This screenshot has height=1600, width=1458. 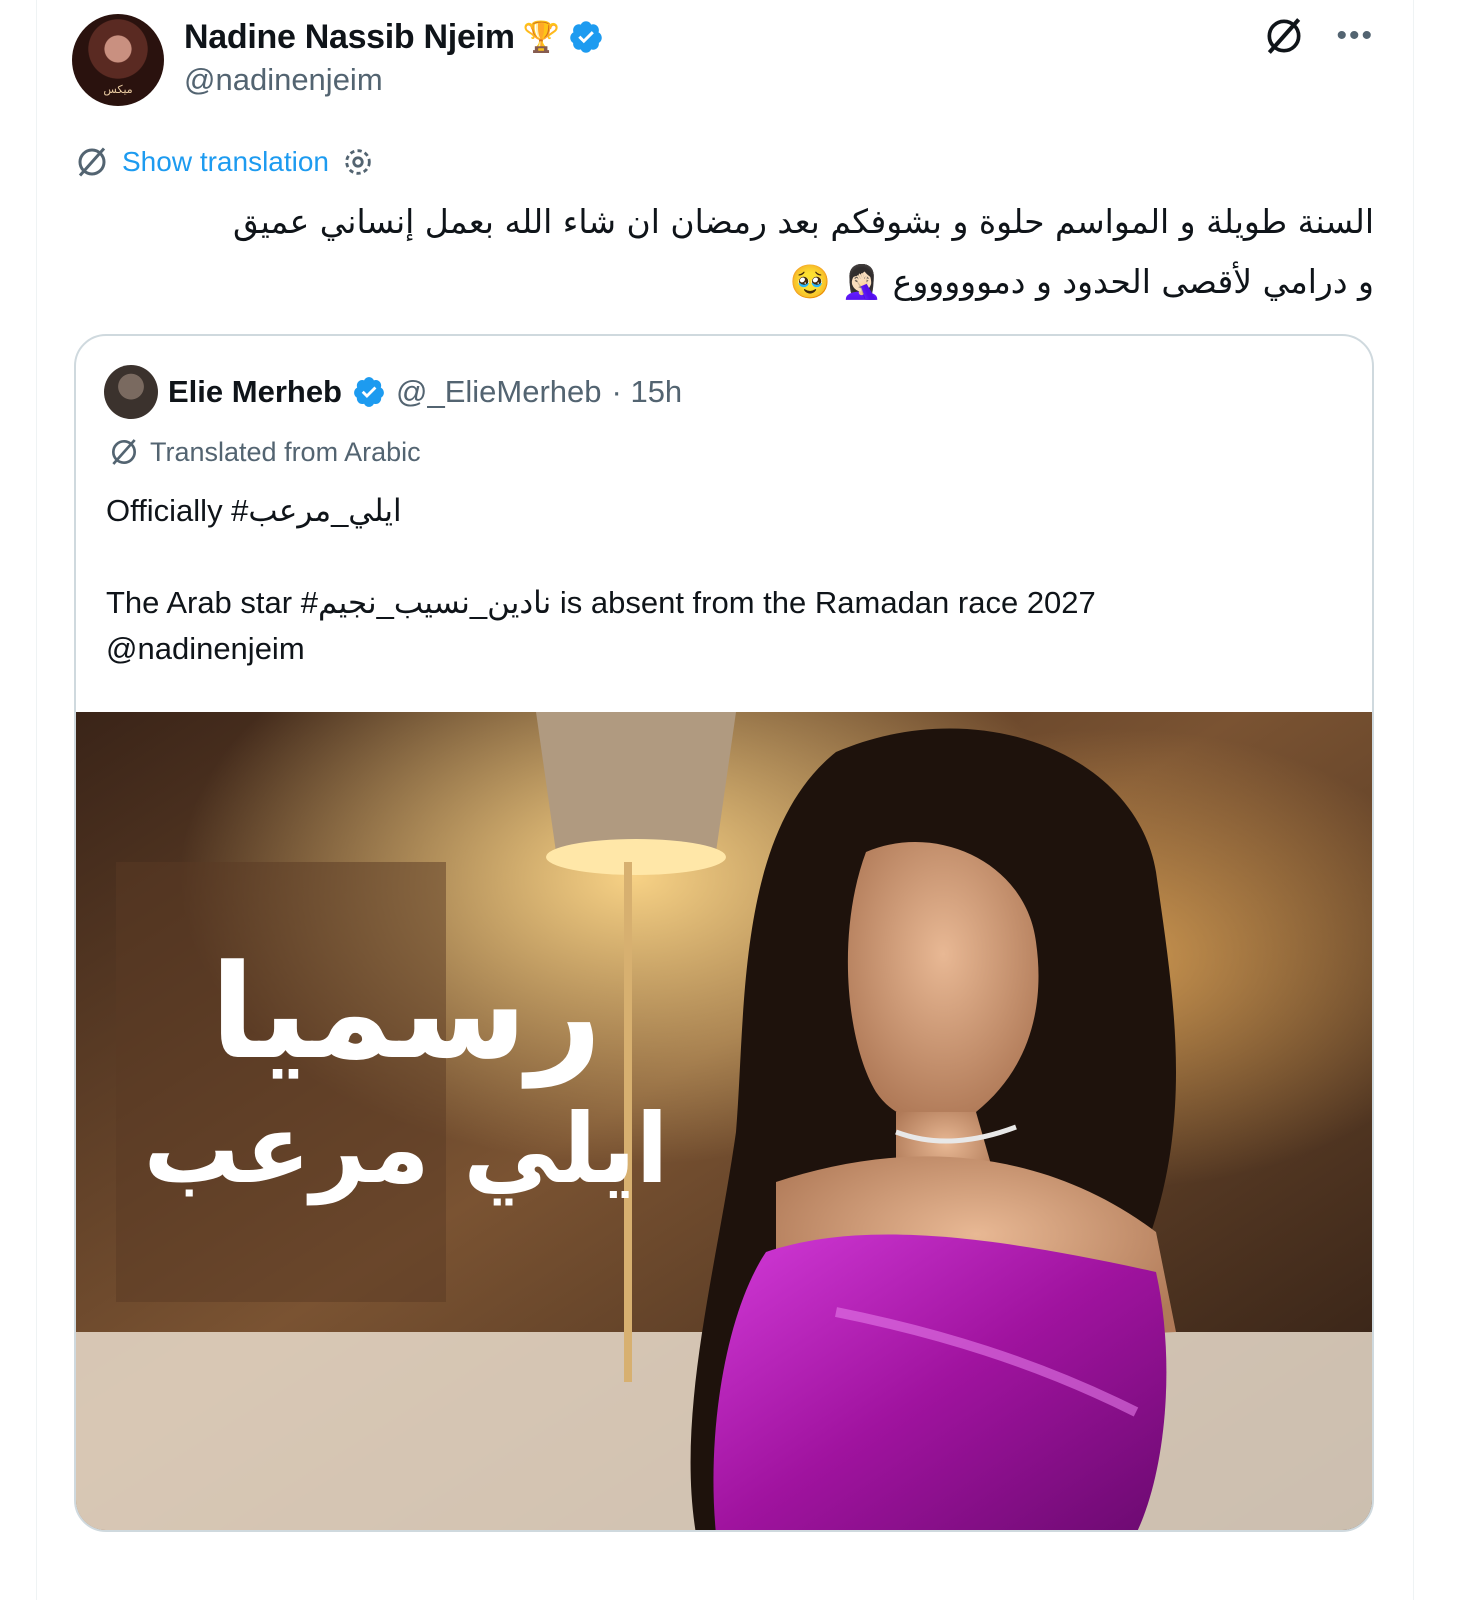 What do you see at coordinates (1355, 36) in the screenshot?
I see `more-icon: •••` at bounding box center [1355, 36].